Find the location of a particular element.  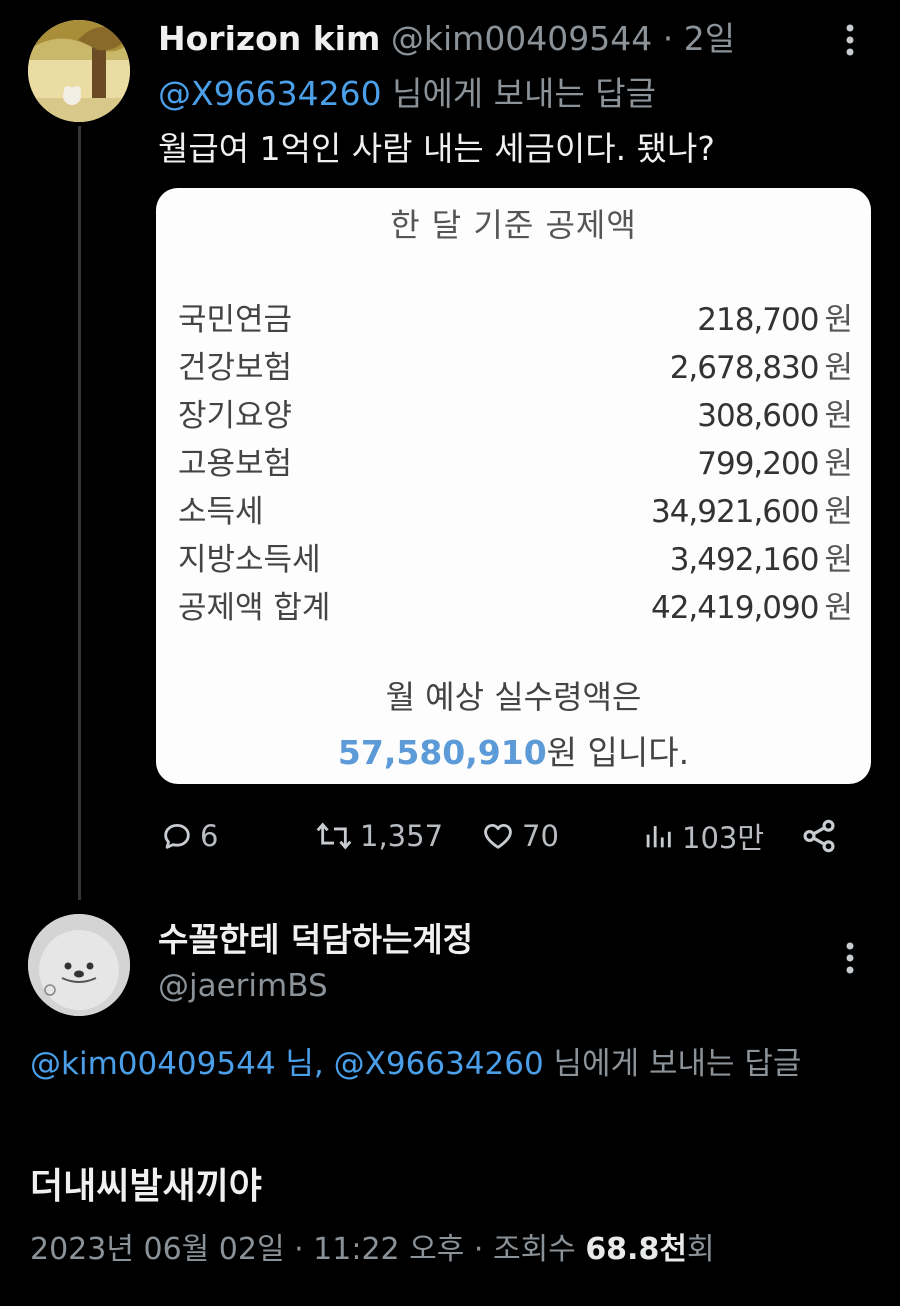

thread-line is located at coordinates (79, 513).